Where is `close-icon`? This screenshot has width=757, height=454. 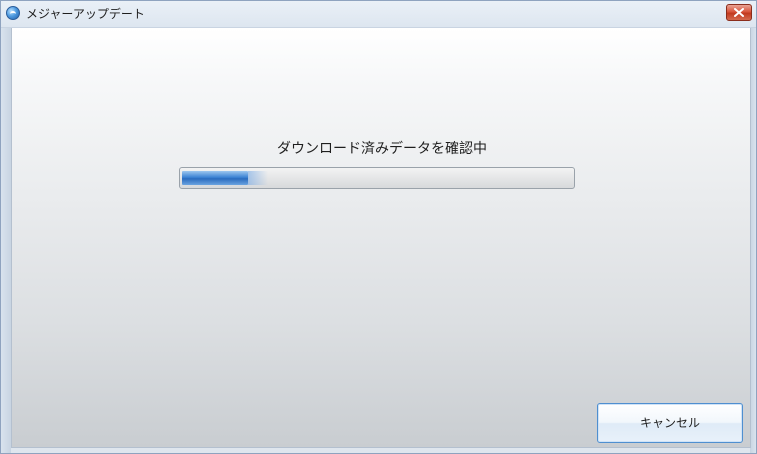
close-icon is located at coordinates (739, 12).